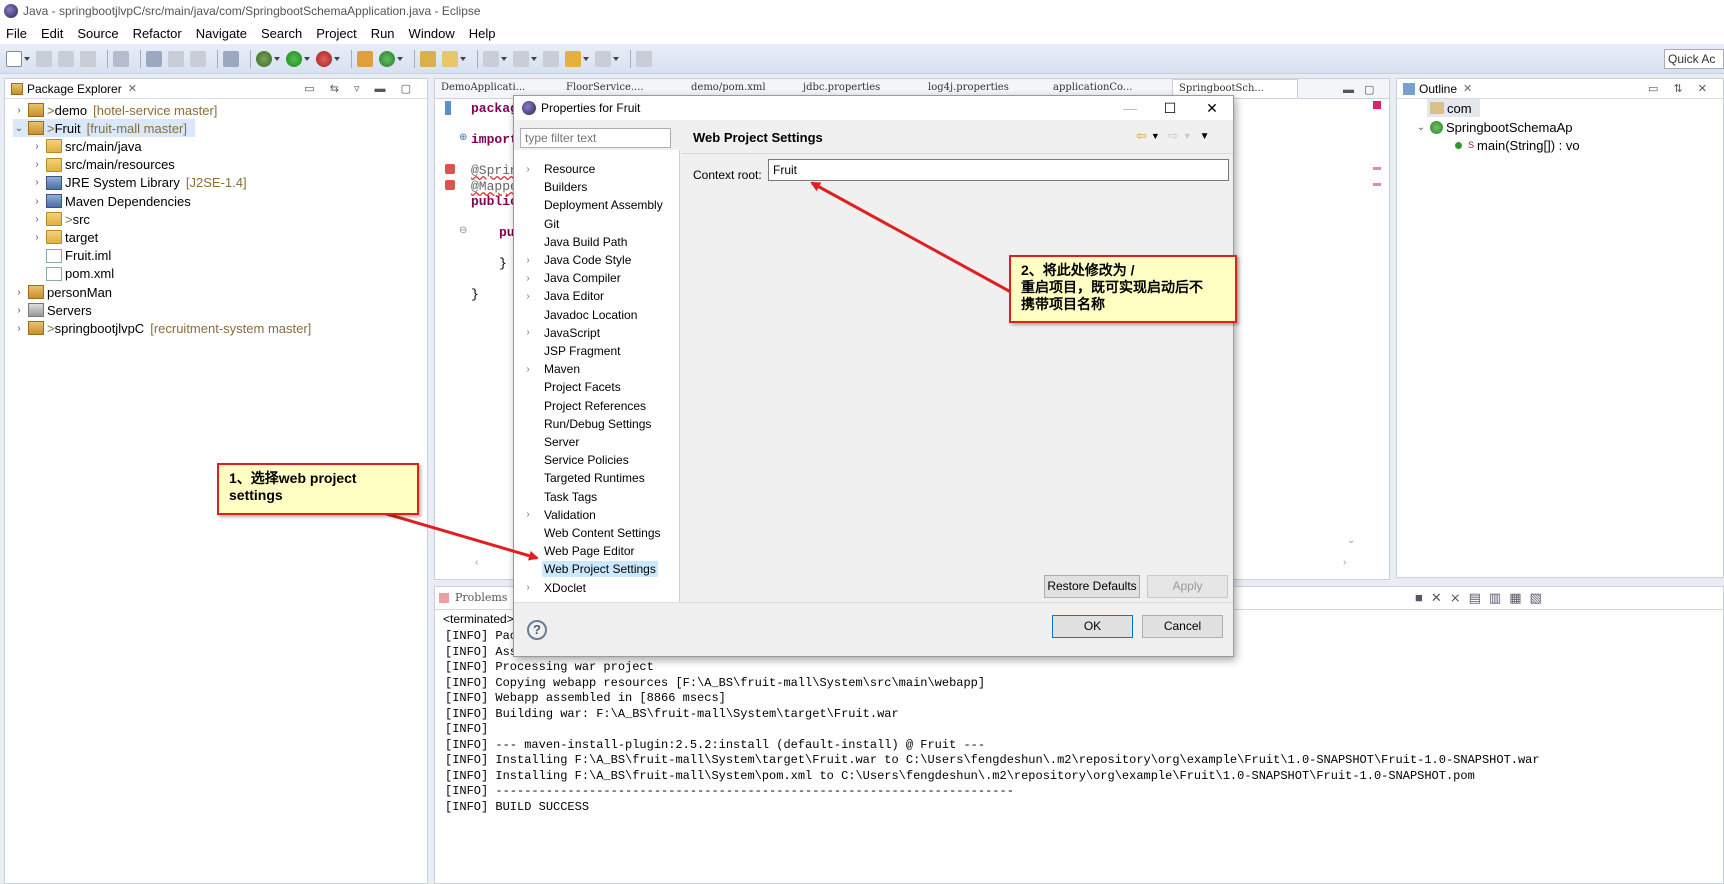 The height and width of the screenshot is (884, 1724). What do you see at coordinates (294, 58) in the screenshot?
I see `run-icon` at bounding box center [294, 58].